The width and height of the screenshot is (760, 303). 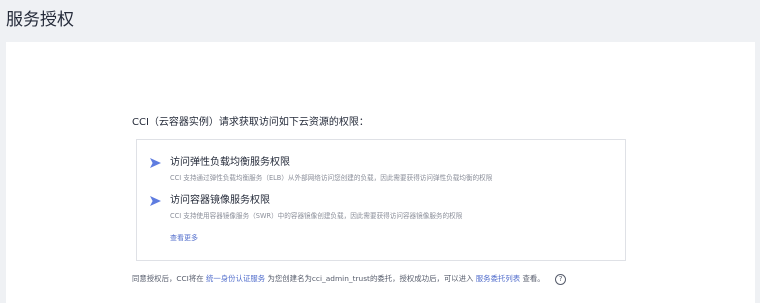 What do you see at coordinates (250, 122) in the screenshot?
I see `request-text: CCI（云容器实例）请求获取访问如下云资源的权限：` at bounding box center [250, 122].